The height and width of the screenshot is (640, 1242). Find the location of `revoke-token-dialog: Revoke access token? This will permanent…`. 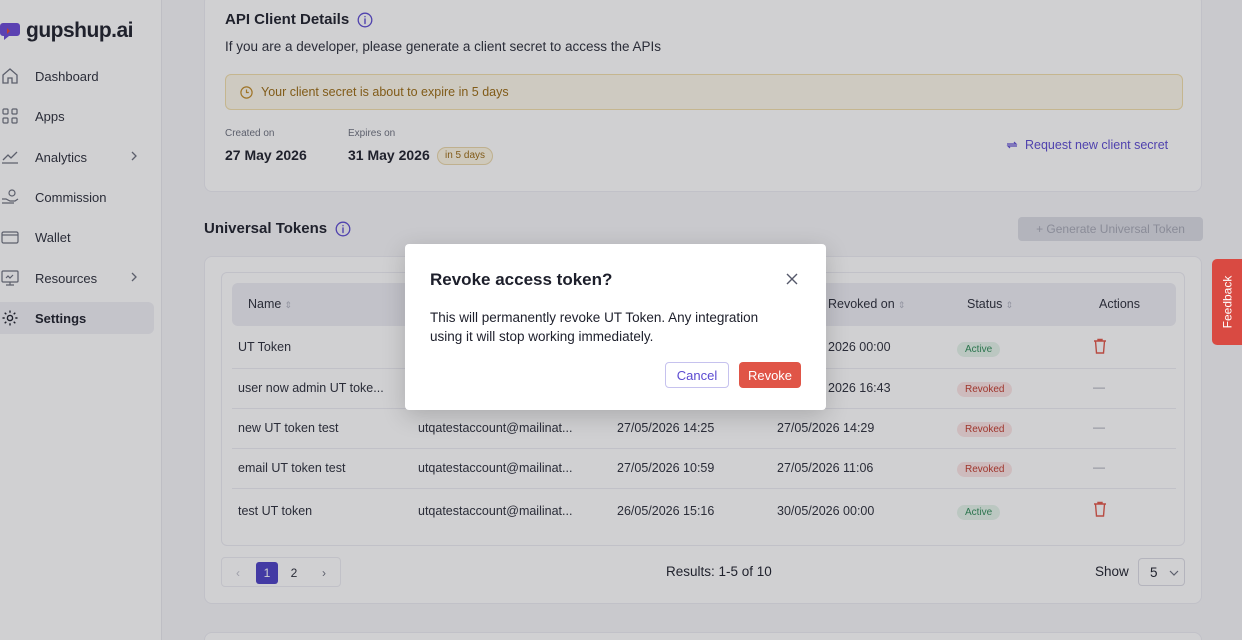

revoke-token-dialog: Revoke access token? This will permanent… is located at coordinates (615, 327).